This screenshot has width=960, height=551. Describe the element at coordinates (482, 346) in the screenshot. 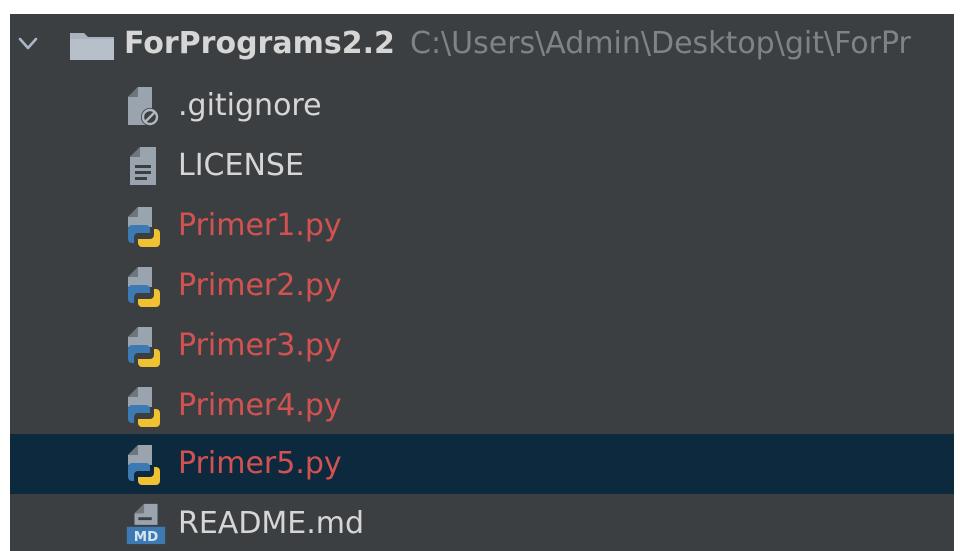

I see `tree-row-primer3: Primer3.py` at that location.